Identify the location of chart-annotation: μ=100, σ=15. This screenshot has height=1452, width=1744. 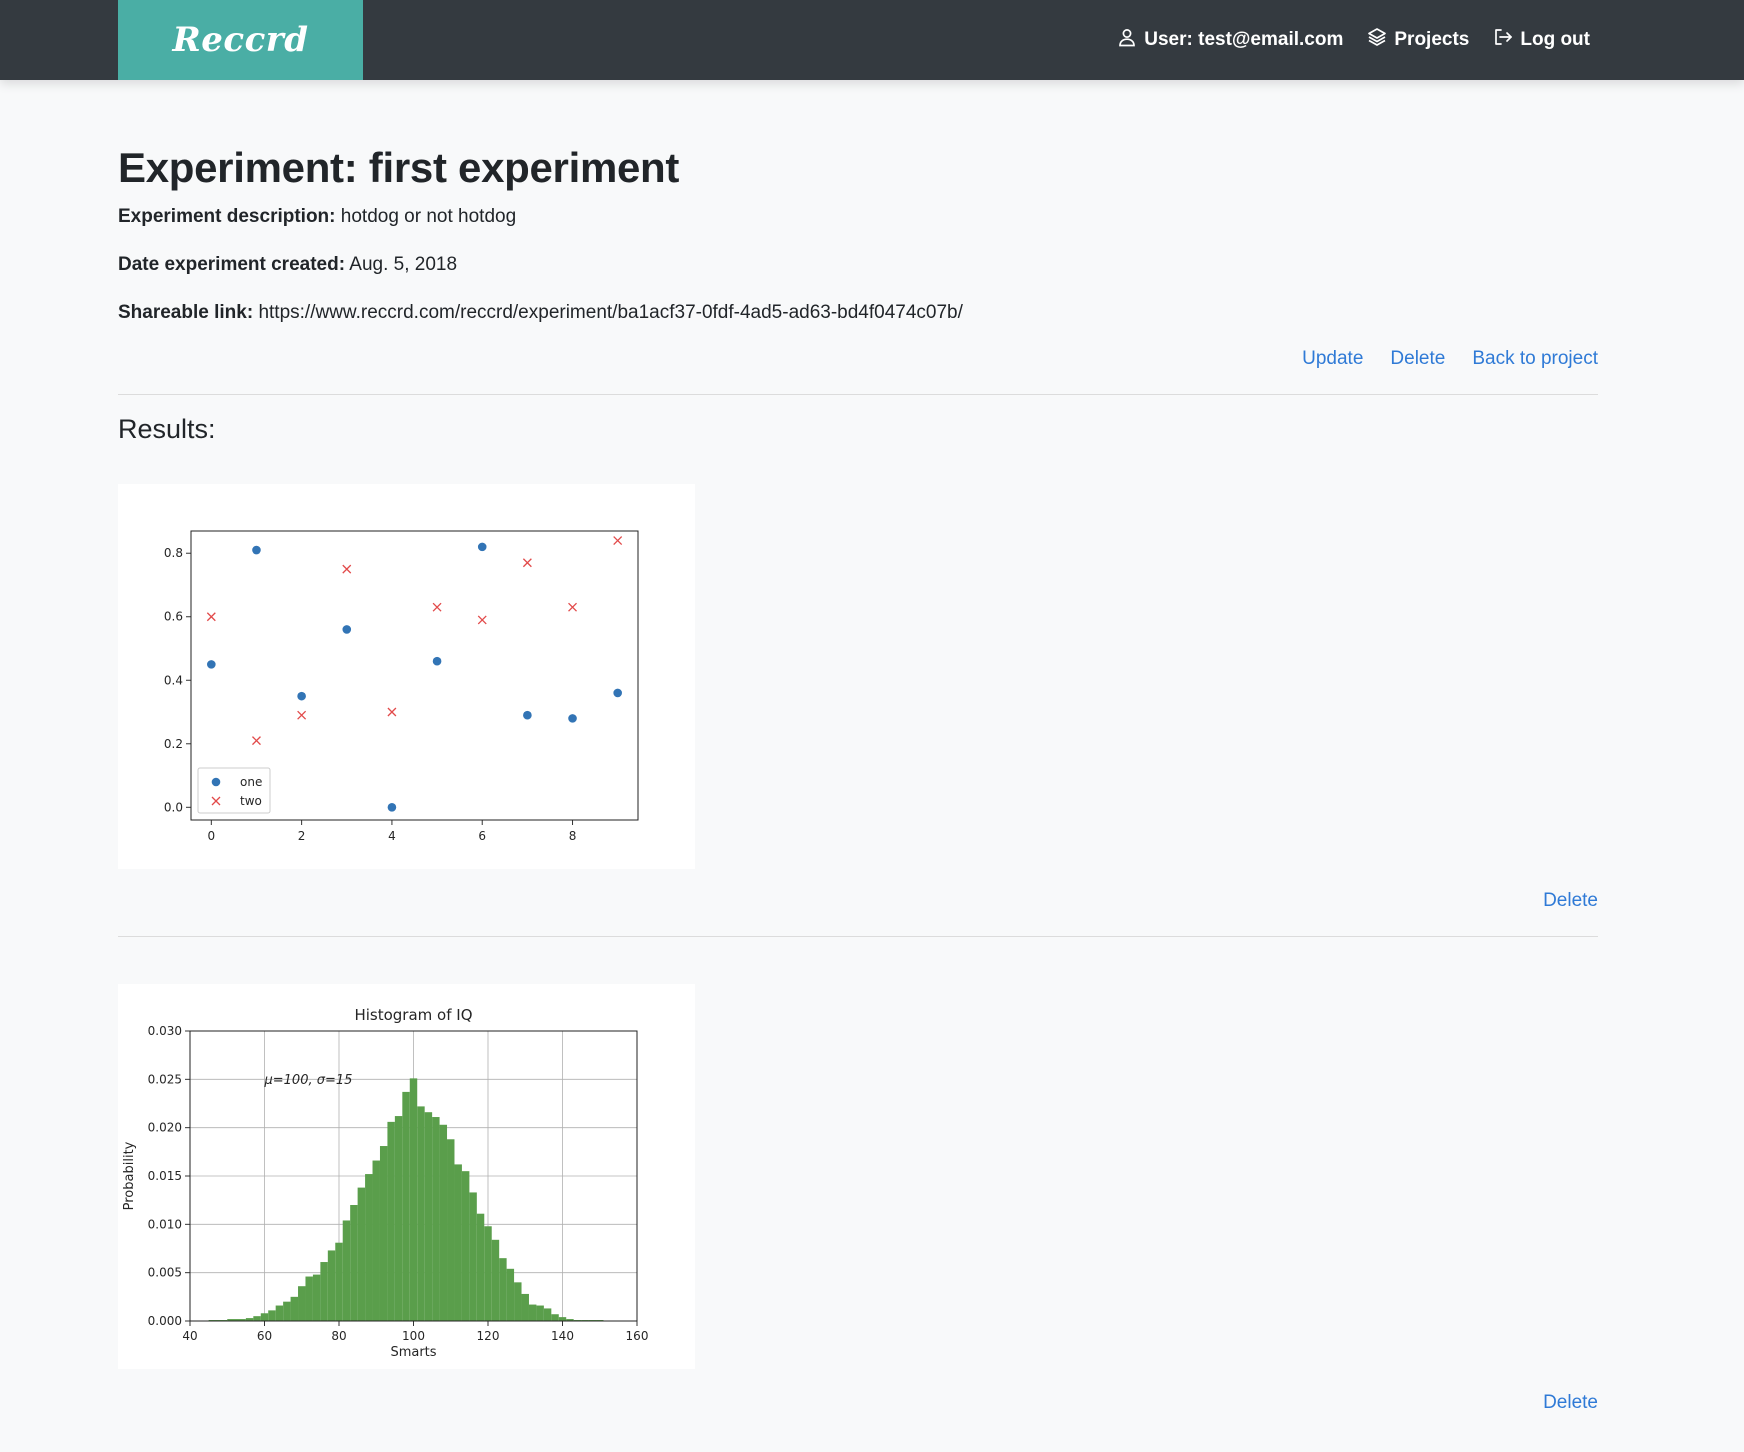
(308, 1080).